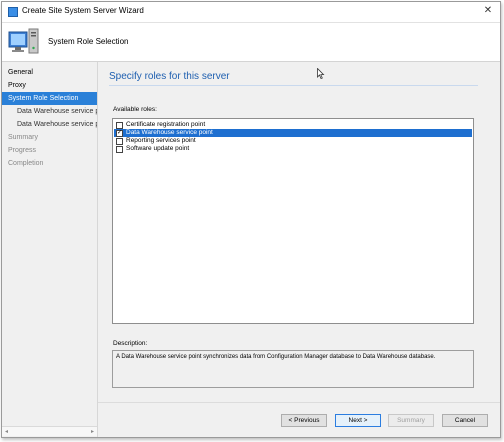  What do you see at coordinates (49, 72) in the screenshot?
I see `nav-step-general: General` at bounding box center [49, 72].